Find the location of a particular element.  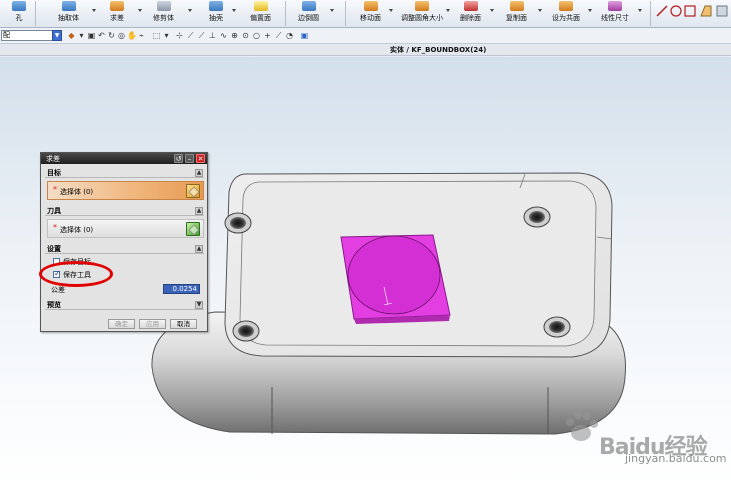

filter-icon: ◆ is located at coordinates (71, 35).